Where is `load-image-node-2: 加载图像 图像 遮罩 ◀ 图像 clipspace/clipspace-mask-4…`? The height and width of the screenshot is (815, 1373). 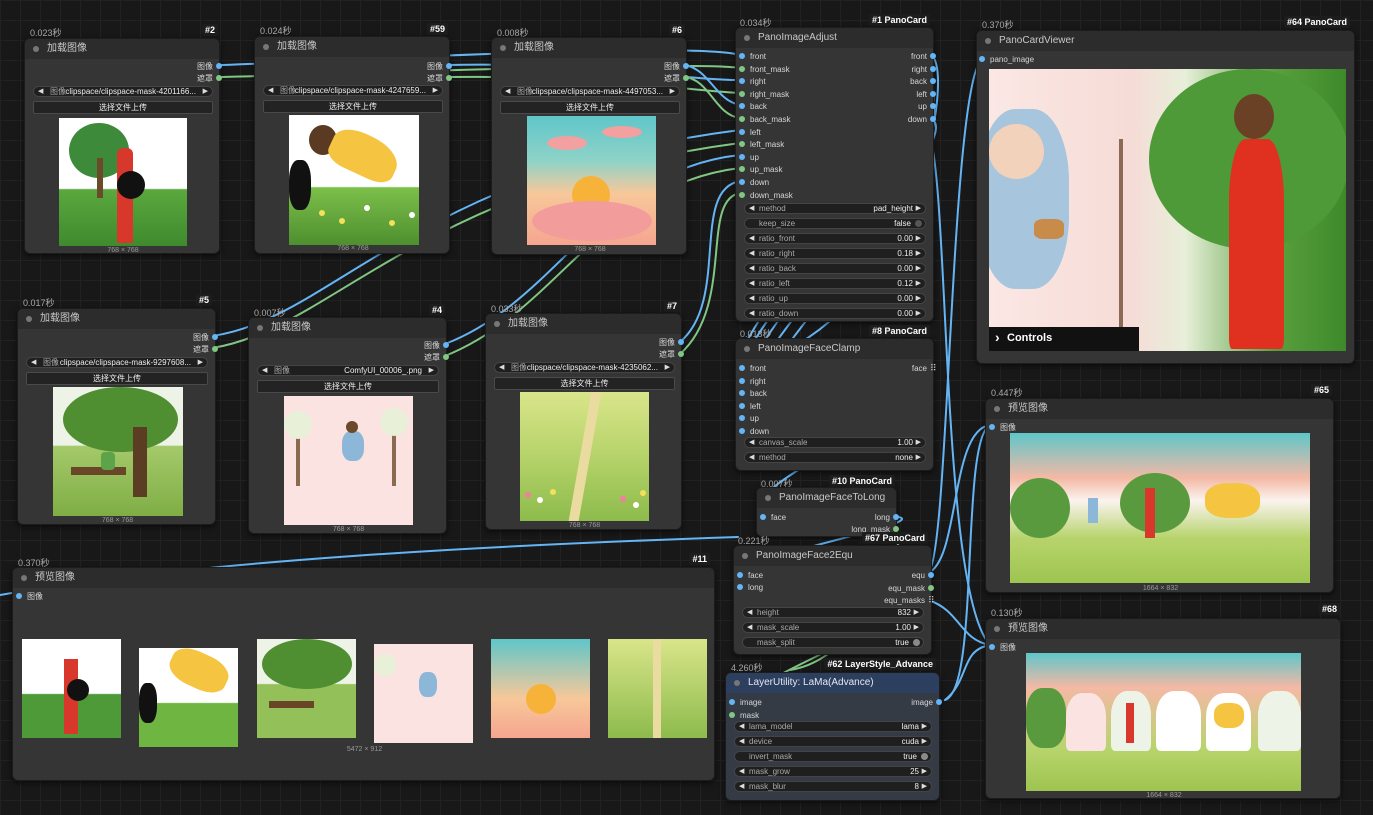 load-image-node-2: 加载图像 图像 遮罩 ◀ 图像 clipspace/clipspace-mask-4… is located at coordinates (123, 146).